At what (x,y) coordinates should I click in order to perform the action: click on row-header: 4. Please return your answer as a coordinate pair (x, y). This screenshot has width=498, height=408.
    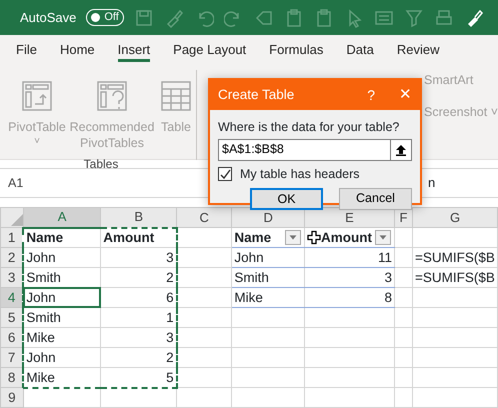
    Looking at the image, I should click on (12, 298).